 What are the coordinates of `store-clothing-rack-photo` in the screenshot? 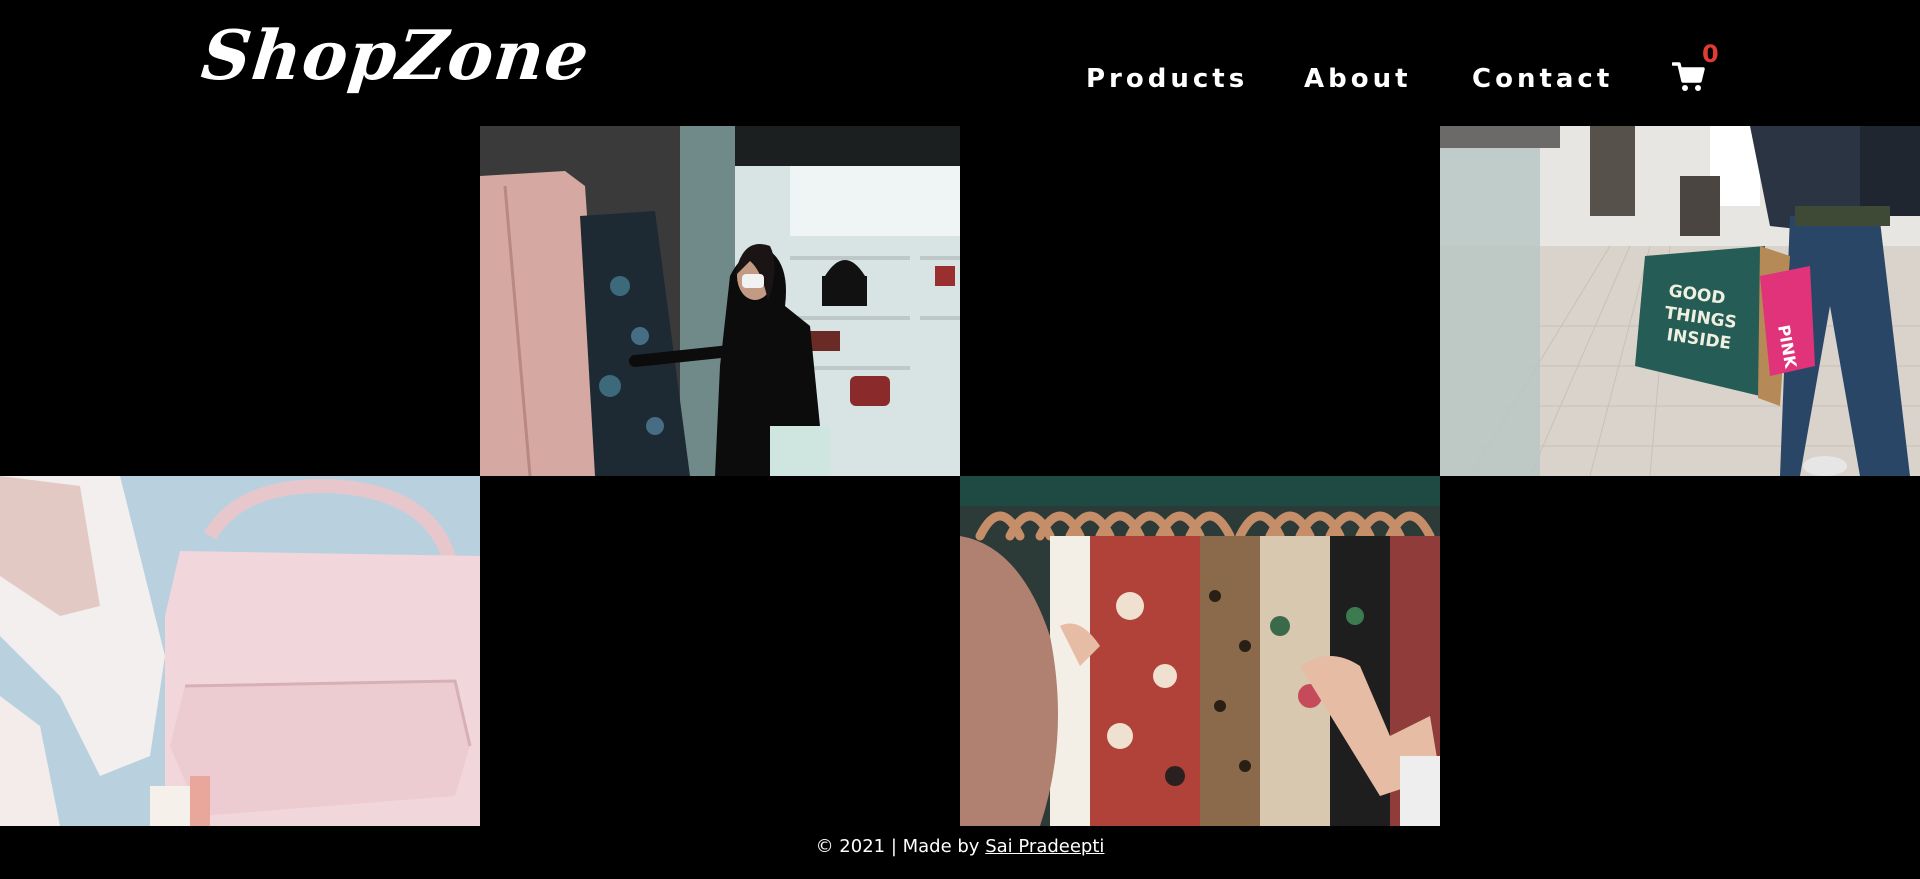 It's located at (720, 301).